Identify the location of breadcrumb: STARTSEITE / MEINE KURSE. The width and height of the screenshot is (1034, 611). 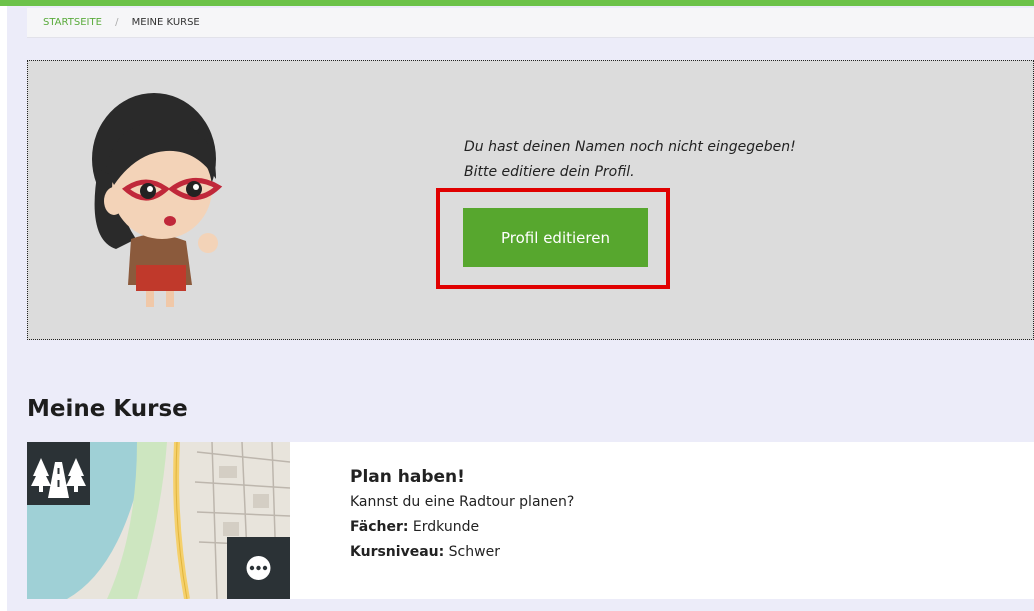
(530, 23).